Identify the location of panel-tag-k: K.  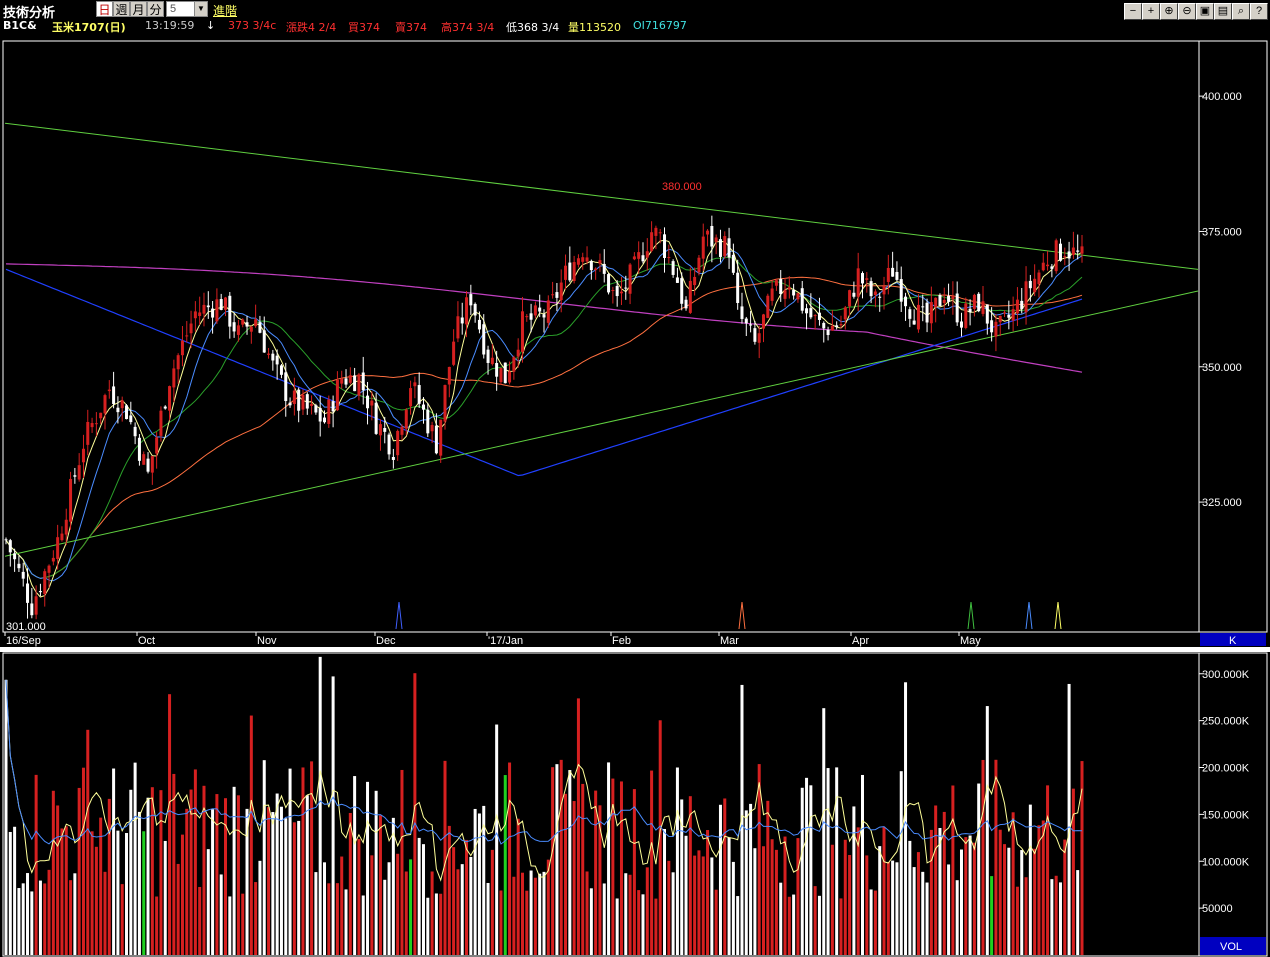
(1233, 641).